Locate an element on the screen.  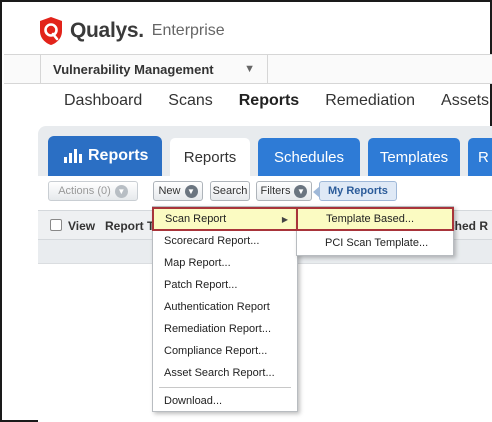
menu-item-scan-report: Scan Report ▶ is located at coordinates (225, 219).